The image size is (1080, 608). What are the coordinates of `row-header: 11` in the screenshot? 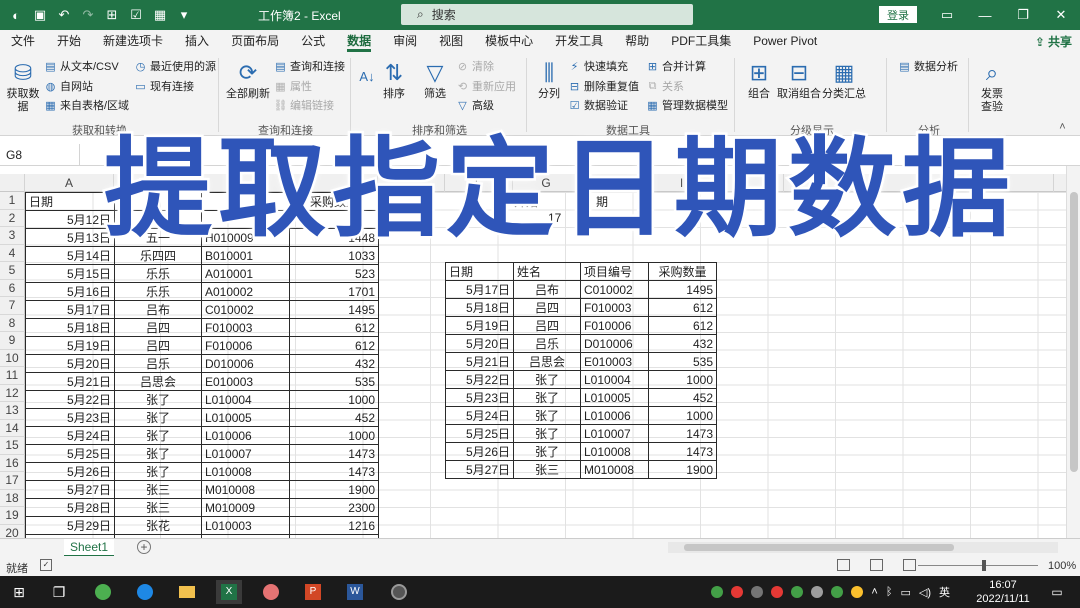 It's located at (12, 376).